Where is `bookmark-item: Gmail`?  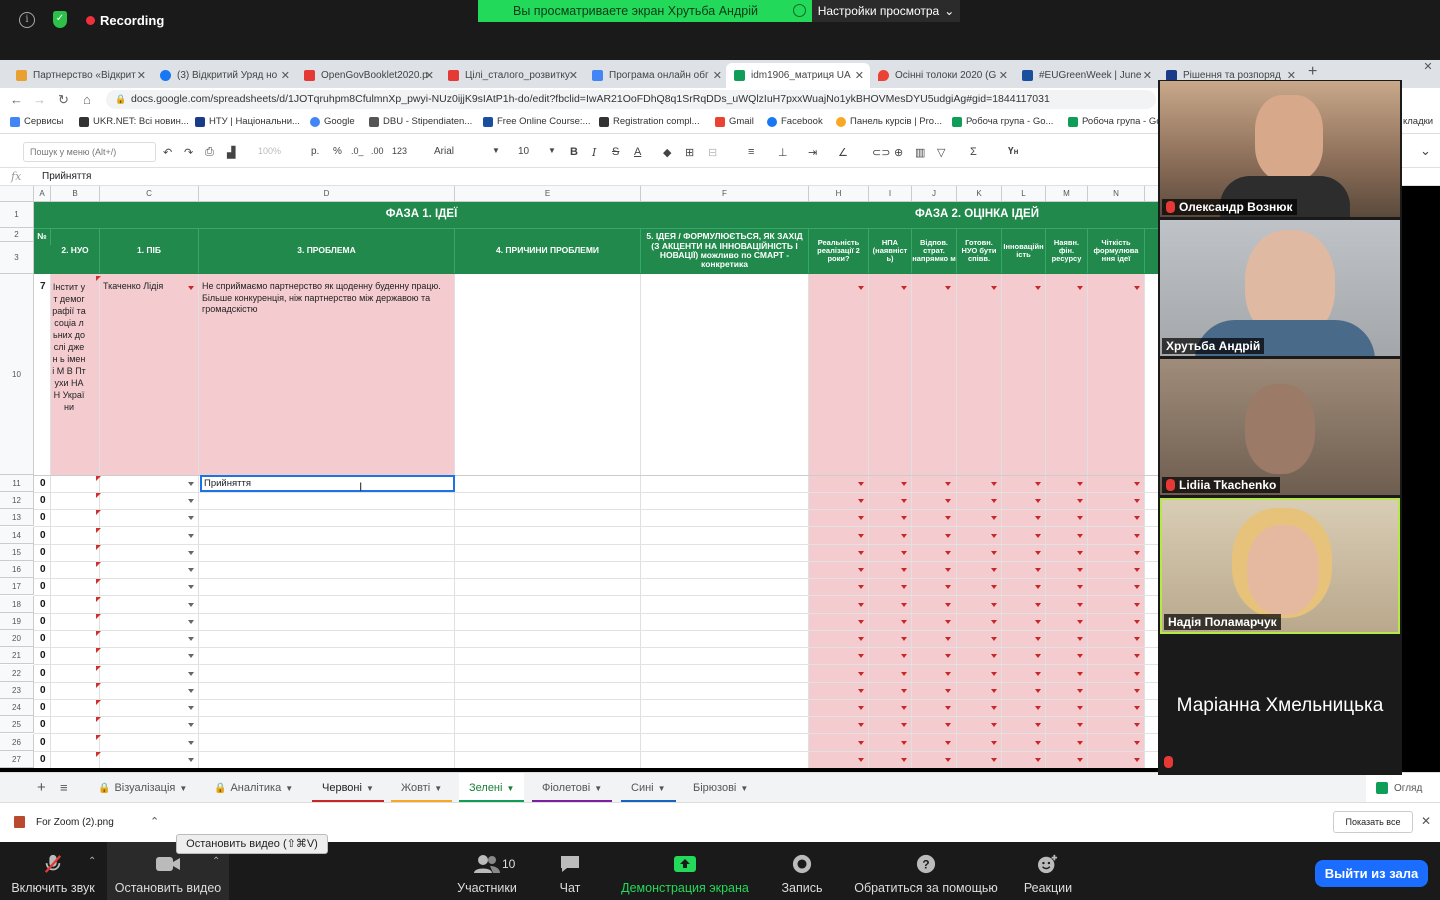
bookmark-item: Gmail is located at coordinates (734, 121).